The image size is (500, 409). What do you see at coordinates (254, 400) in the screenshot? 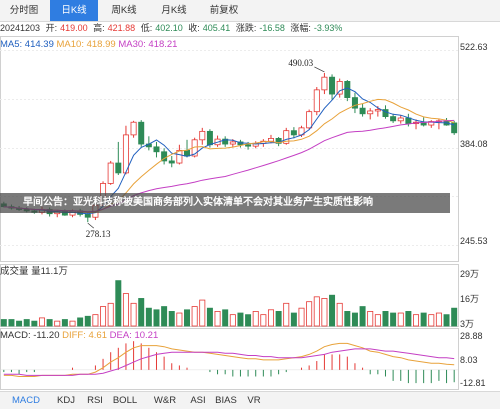
I see `indicator-tab-7: VR` at bounding box center [254, 400].